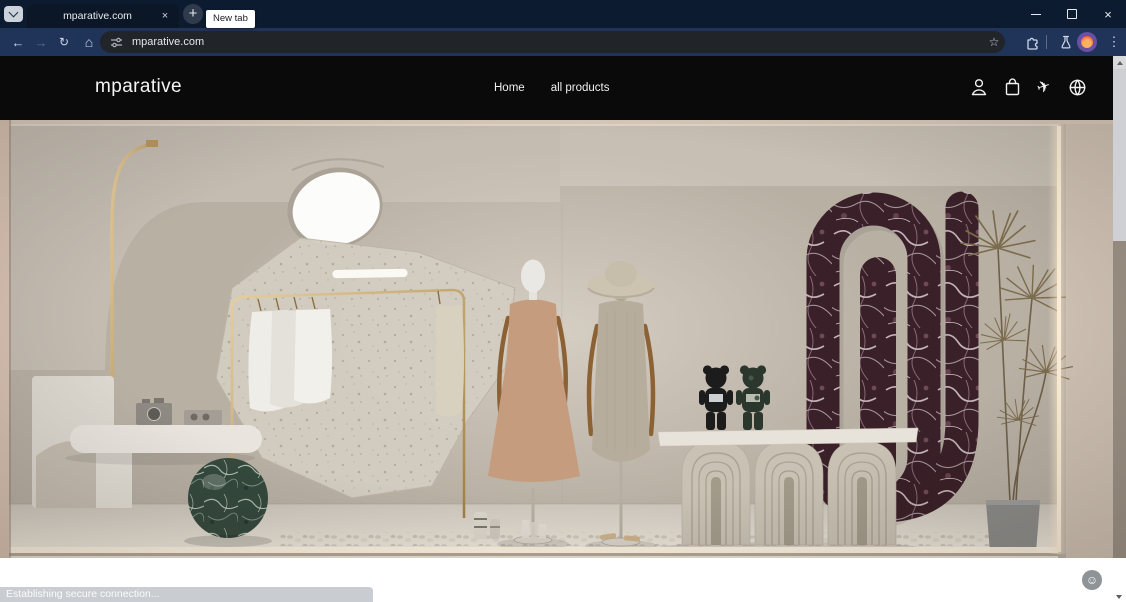  Describe the element at coordinates (41, 42) in the screenshot. I see `forward-button: →` at that location.